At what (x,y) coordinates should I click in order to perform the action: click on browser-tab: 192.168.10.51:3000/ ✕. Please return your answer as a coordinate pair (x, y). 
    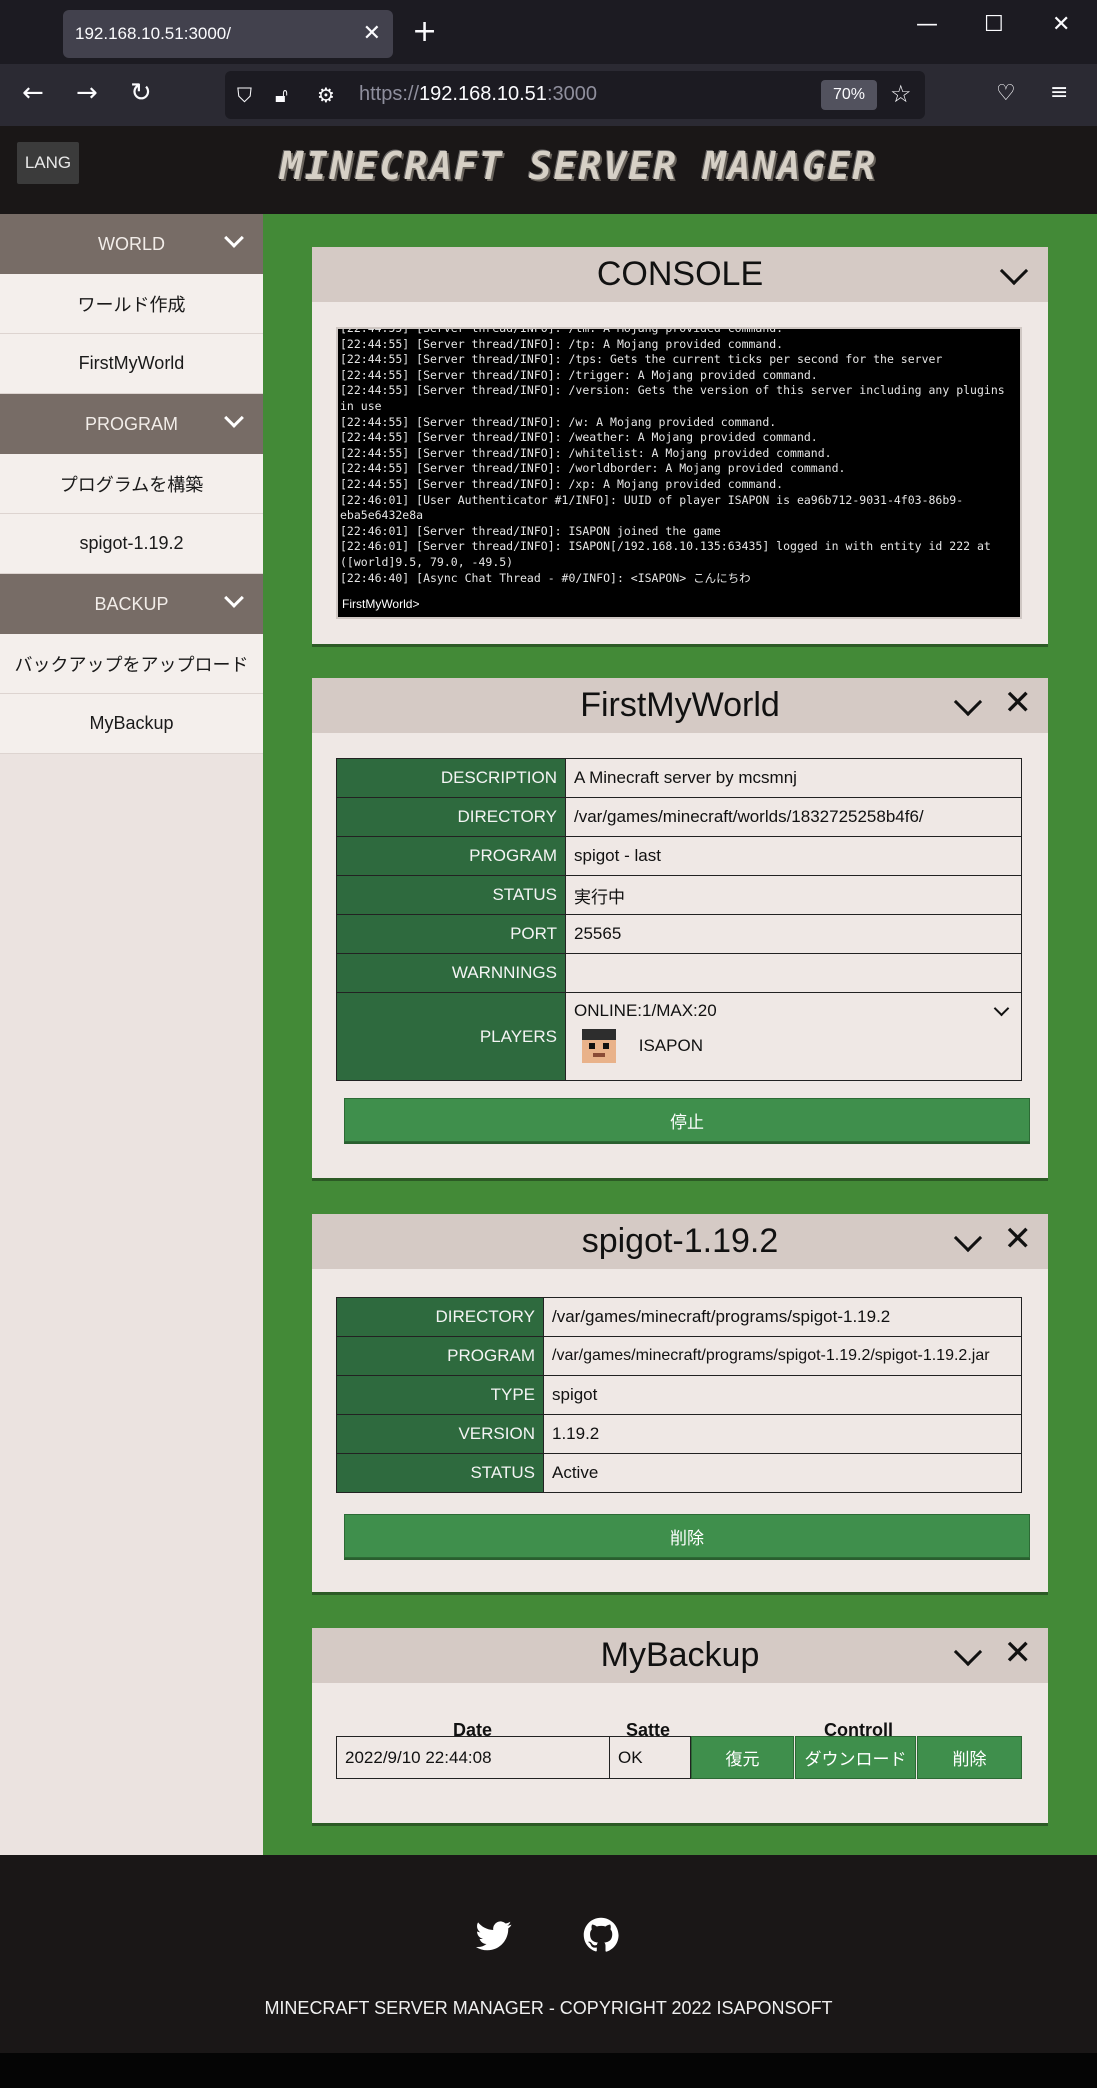
    Looking at the image, I should click on (228, 34).